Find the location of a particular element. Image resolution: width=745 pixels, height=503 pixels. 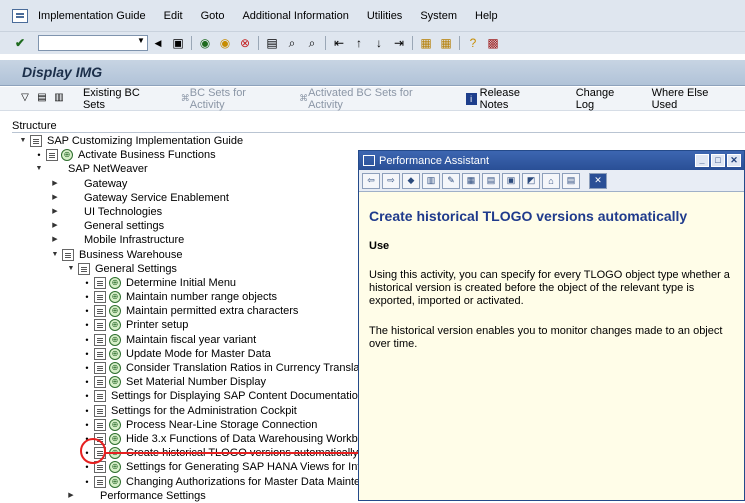

change-log-button: Change Log is located at coordinates (606, 99).